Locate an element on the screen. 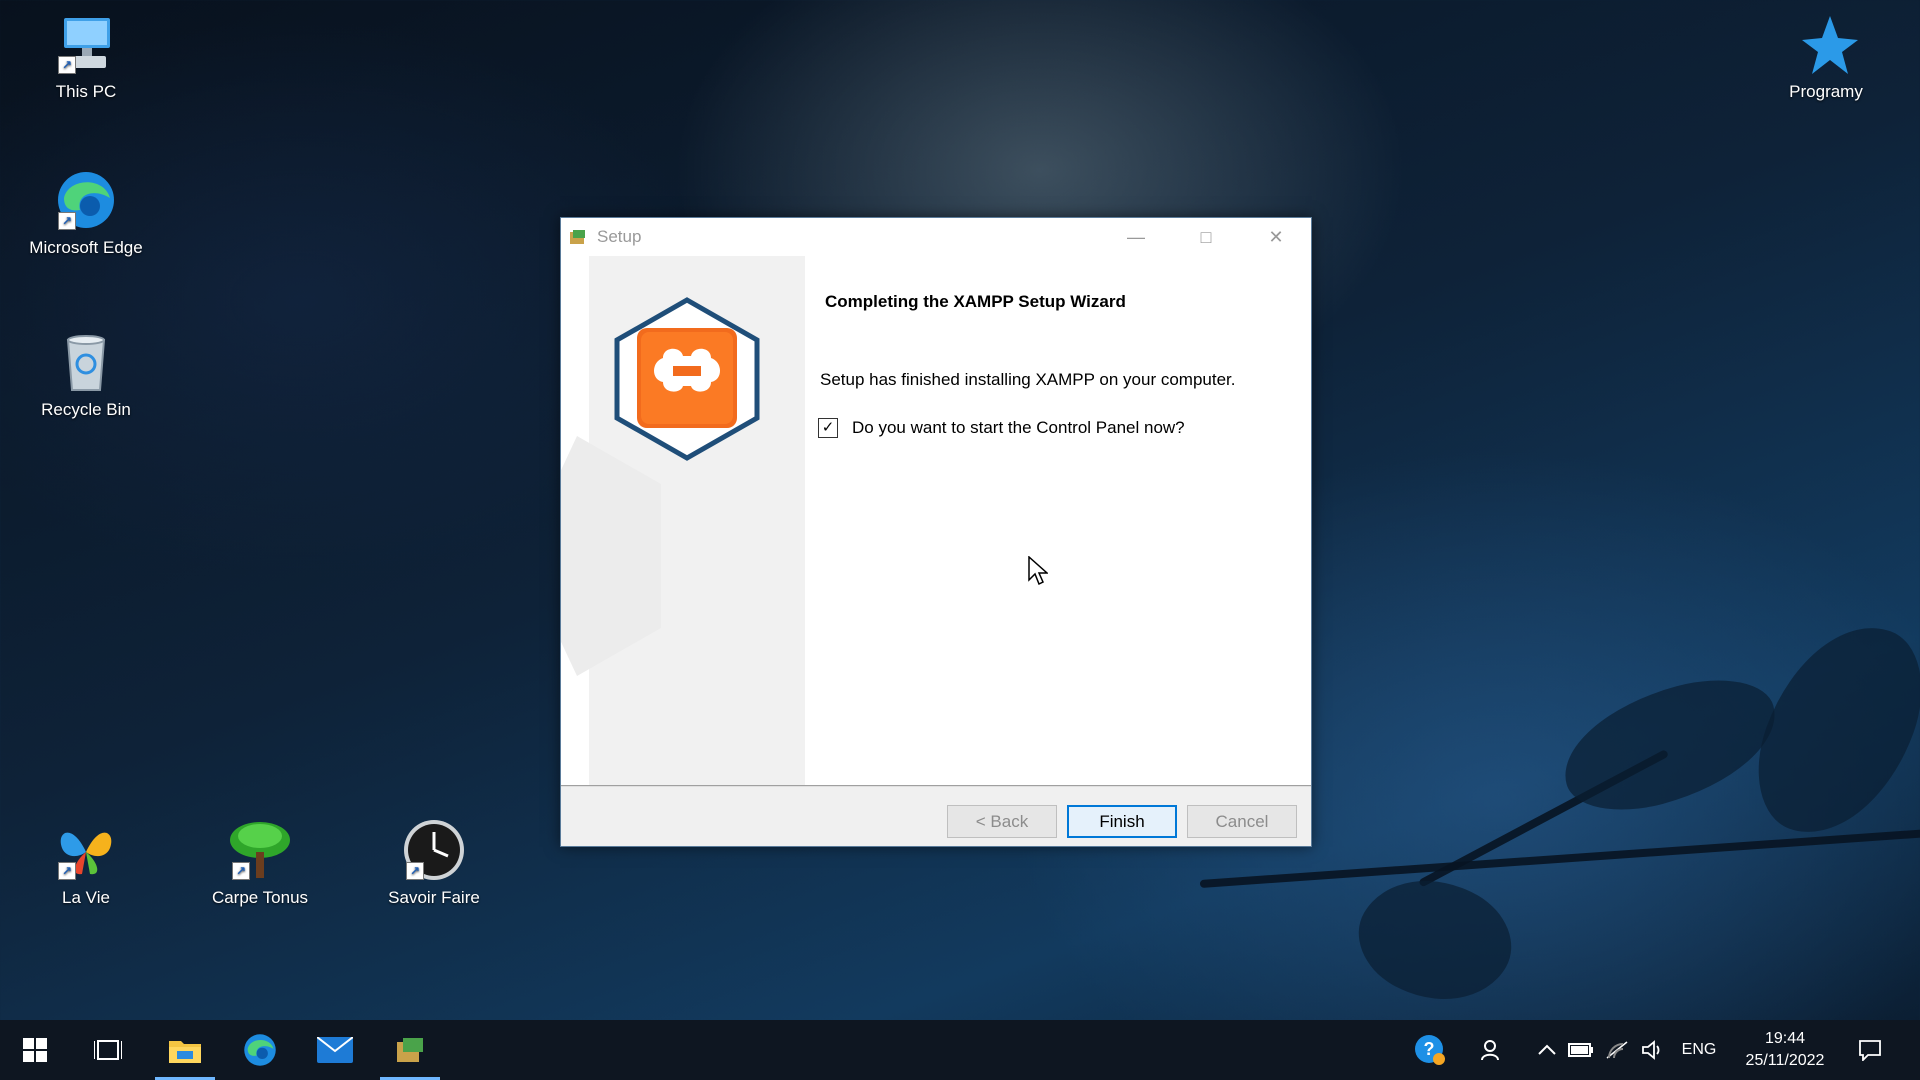  desktop-icon-label: Microsoft Edge is located at coordinates (86, 247).